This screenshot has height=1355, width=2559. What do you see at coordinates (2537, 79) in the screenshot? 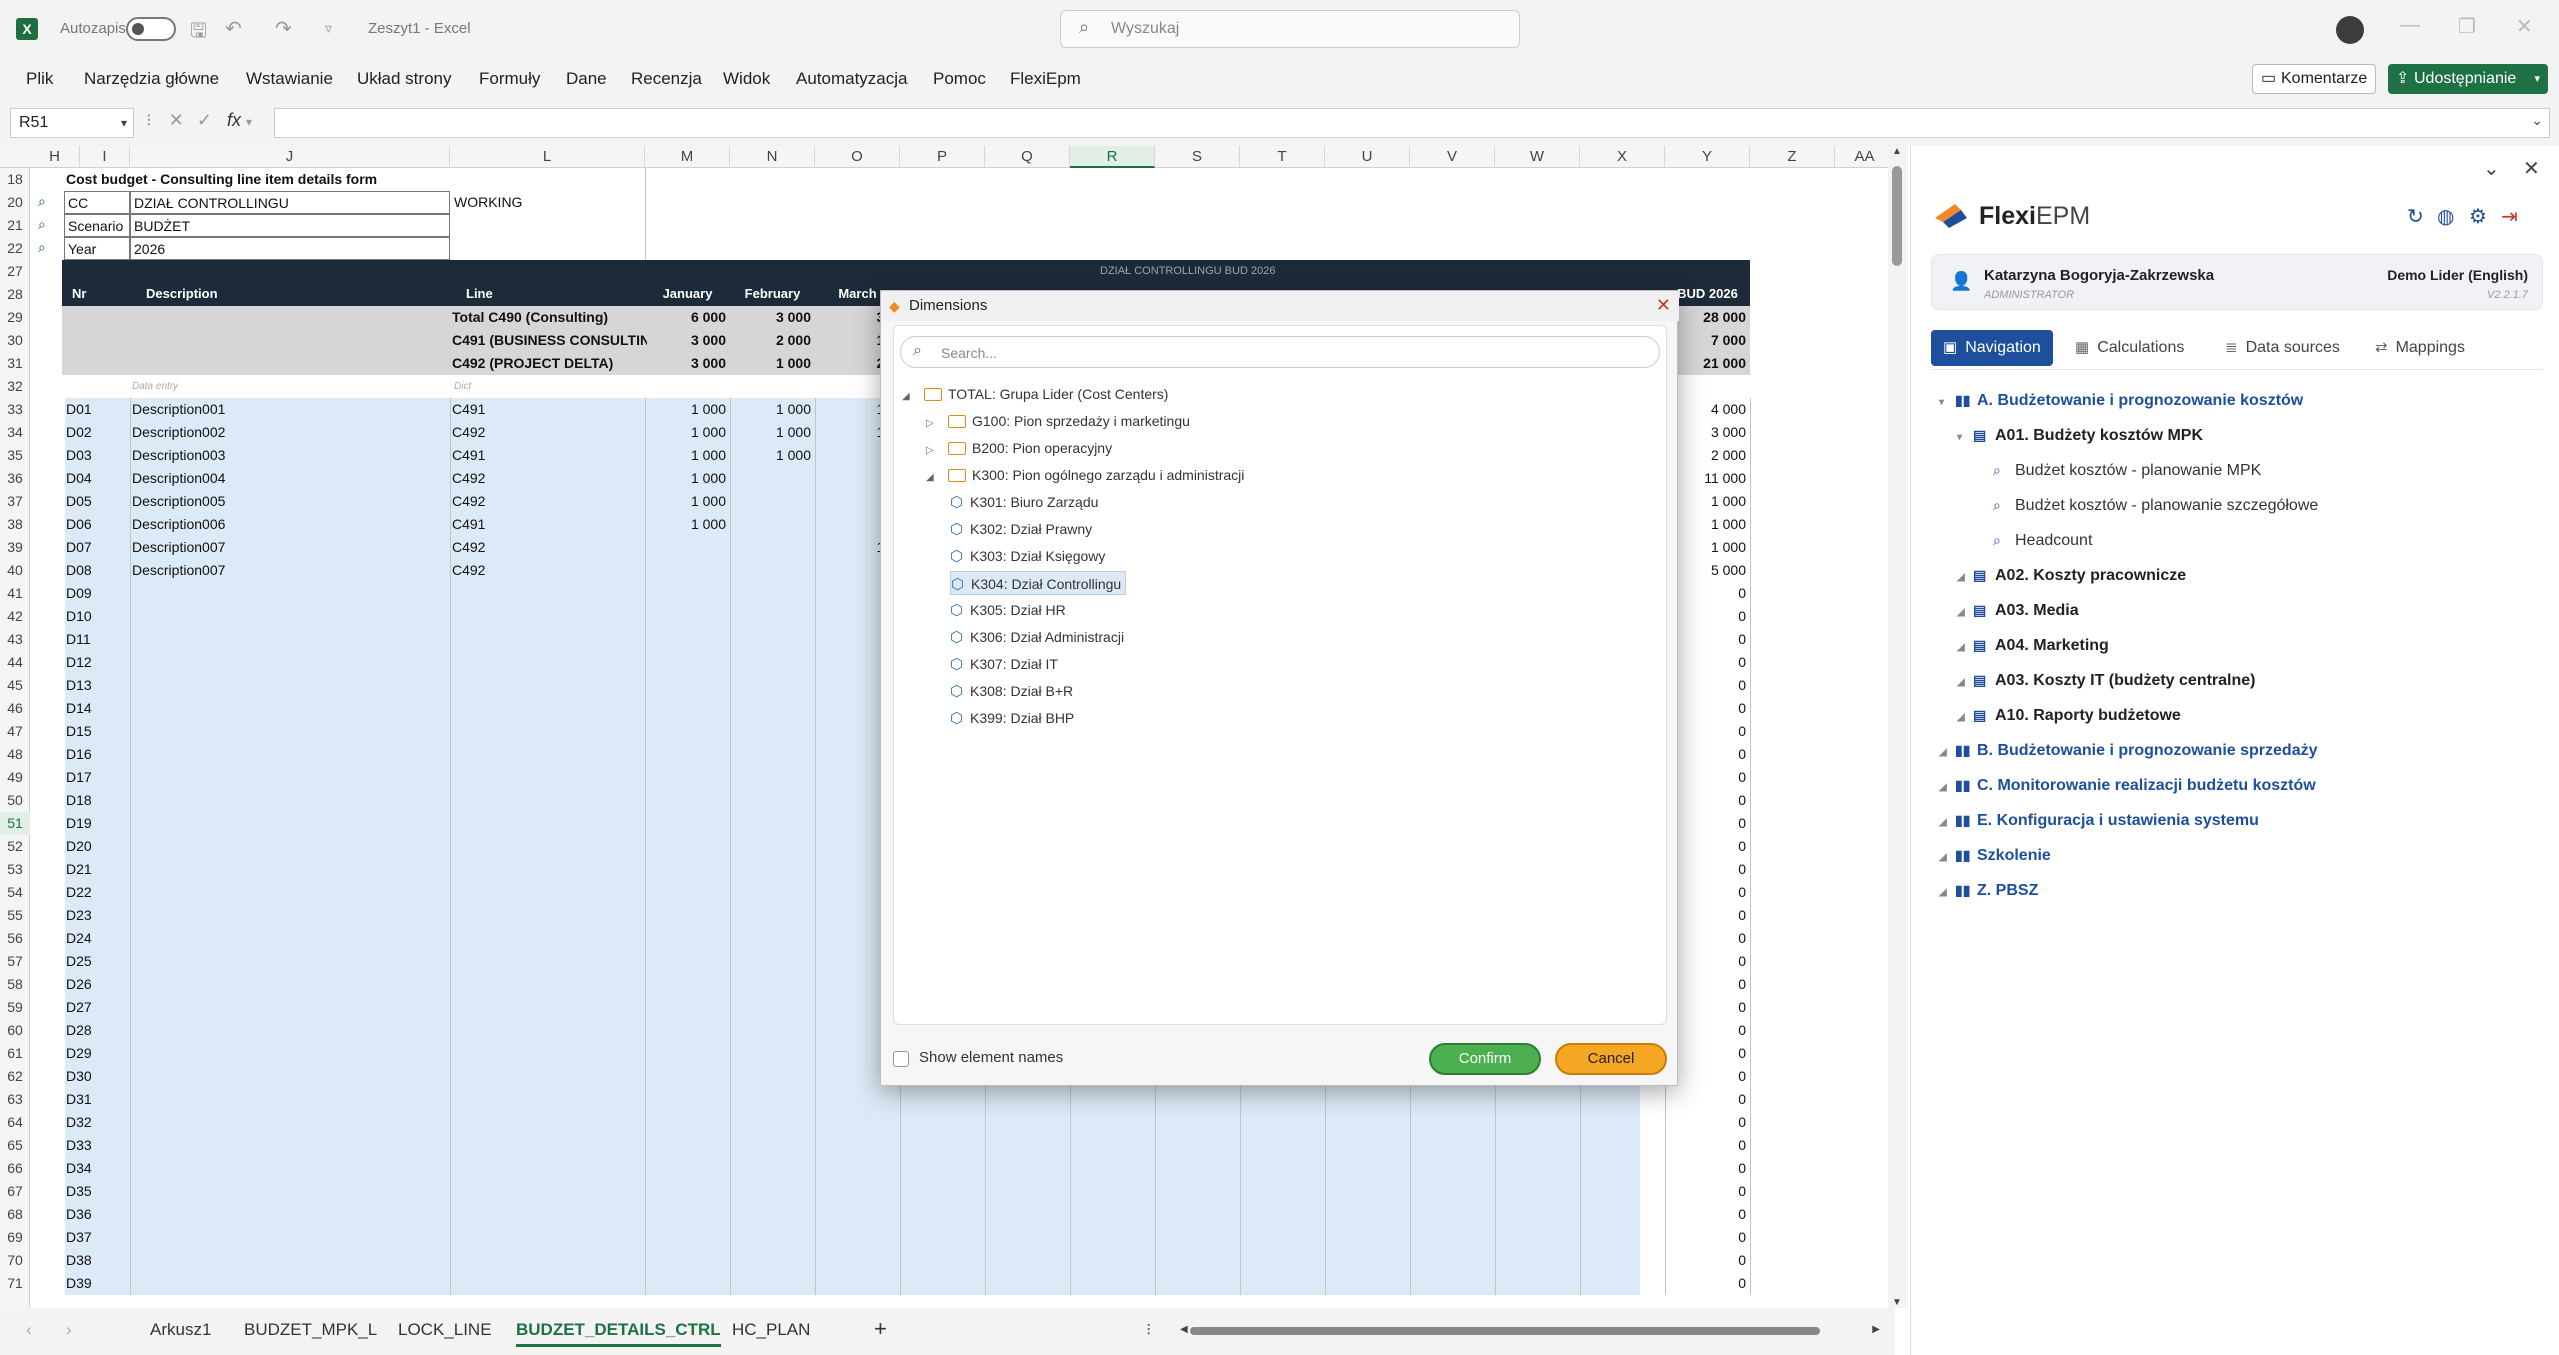
I see `share-dropdown-icon: ▾` at bounding box center [2537, 79].